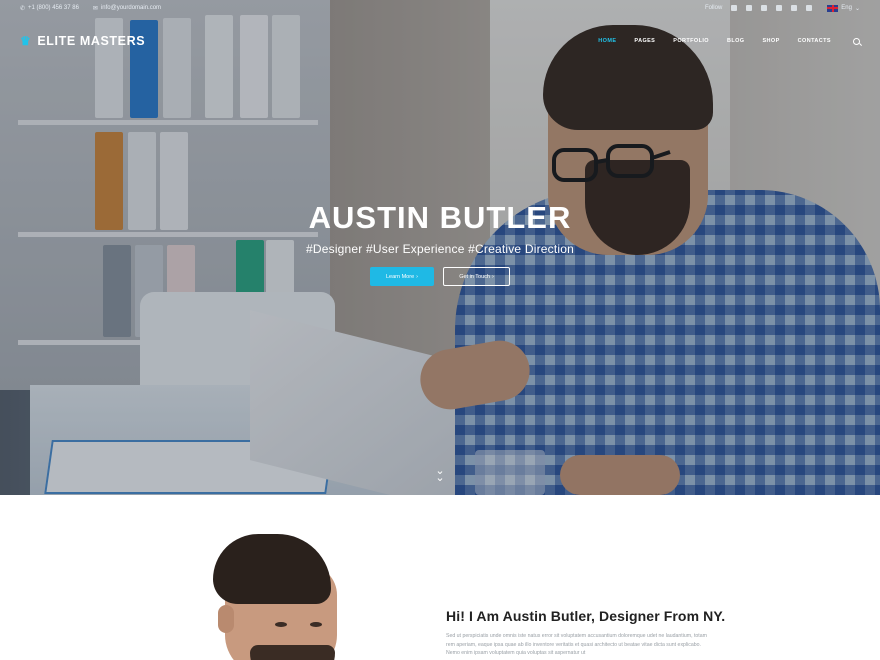 The image size is (880, 660). What do you see at coordinates (644, 41) in the screenshot?
I see `nav-item-pages: PAGES` at bounding box center [644, 41].